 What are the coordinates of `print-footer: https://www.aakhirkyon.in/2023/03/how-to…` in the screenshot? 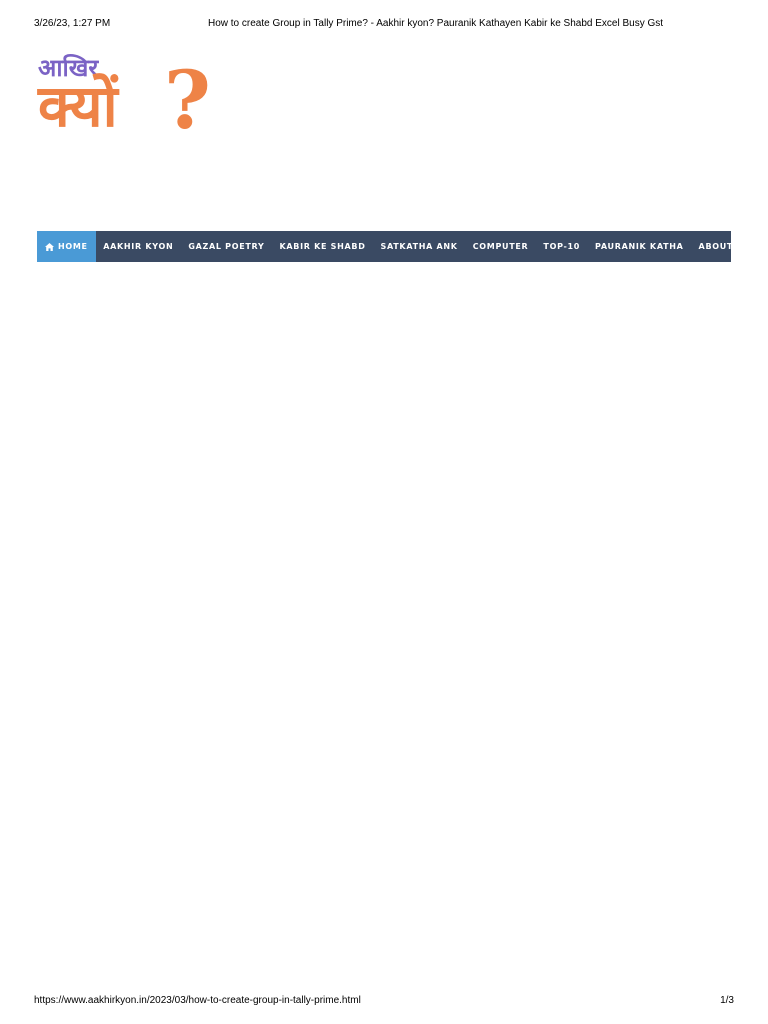 It's located at (384, 1001).